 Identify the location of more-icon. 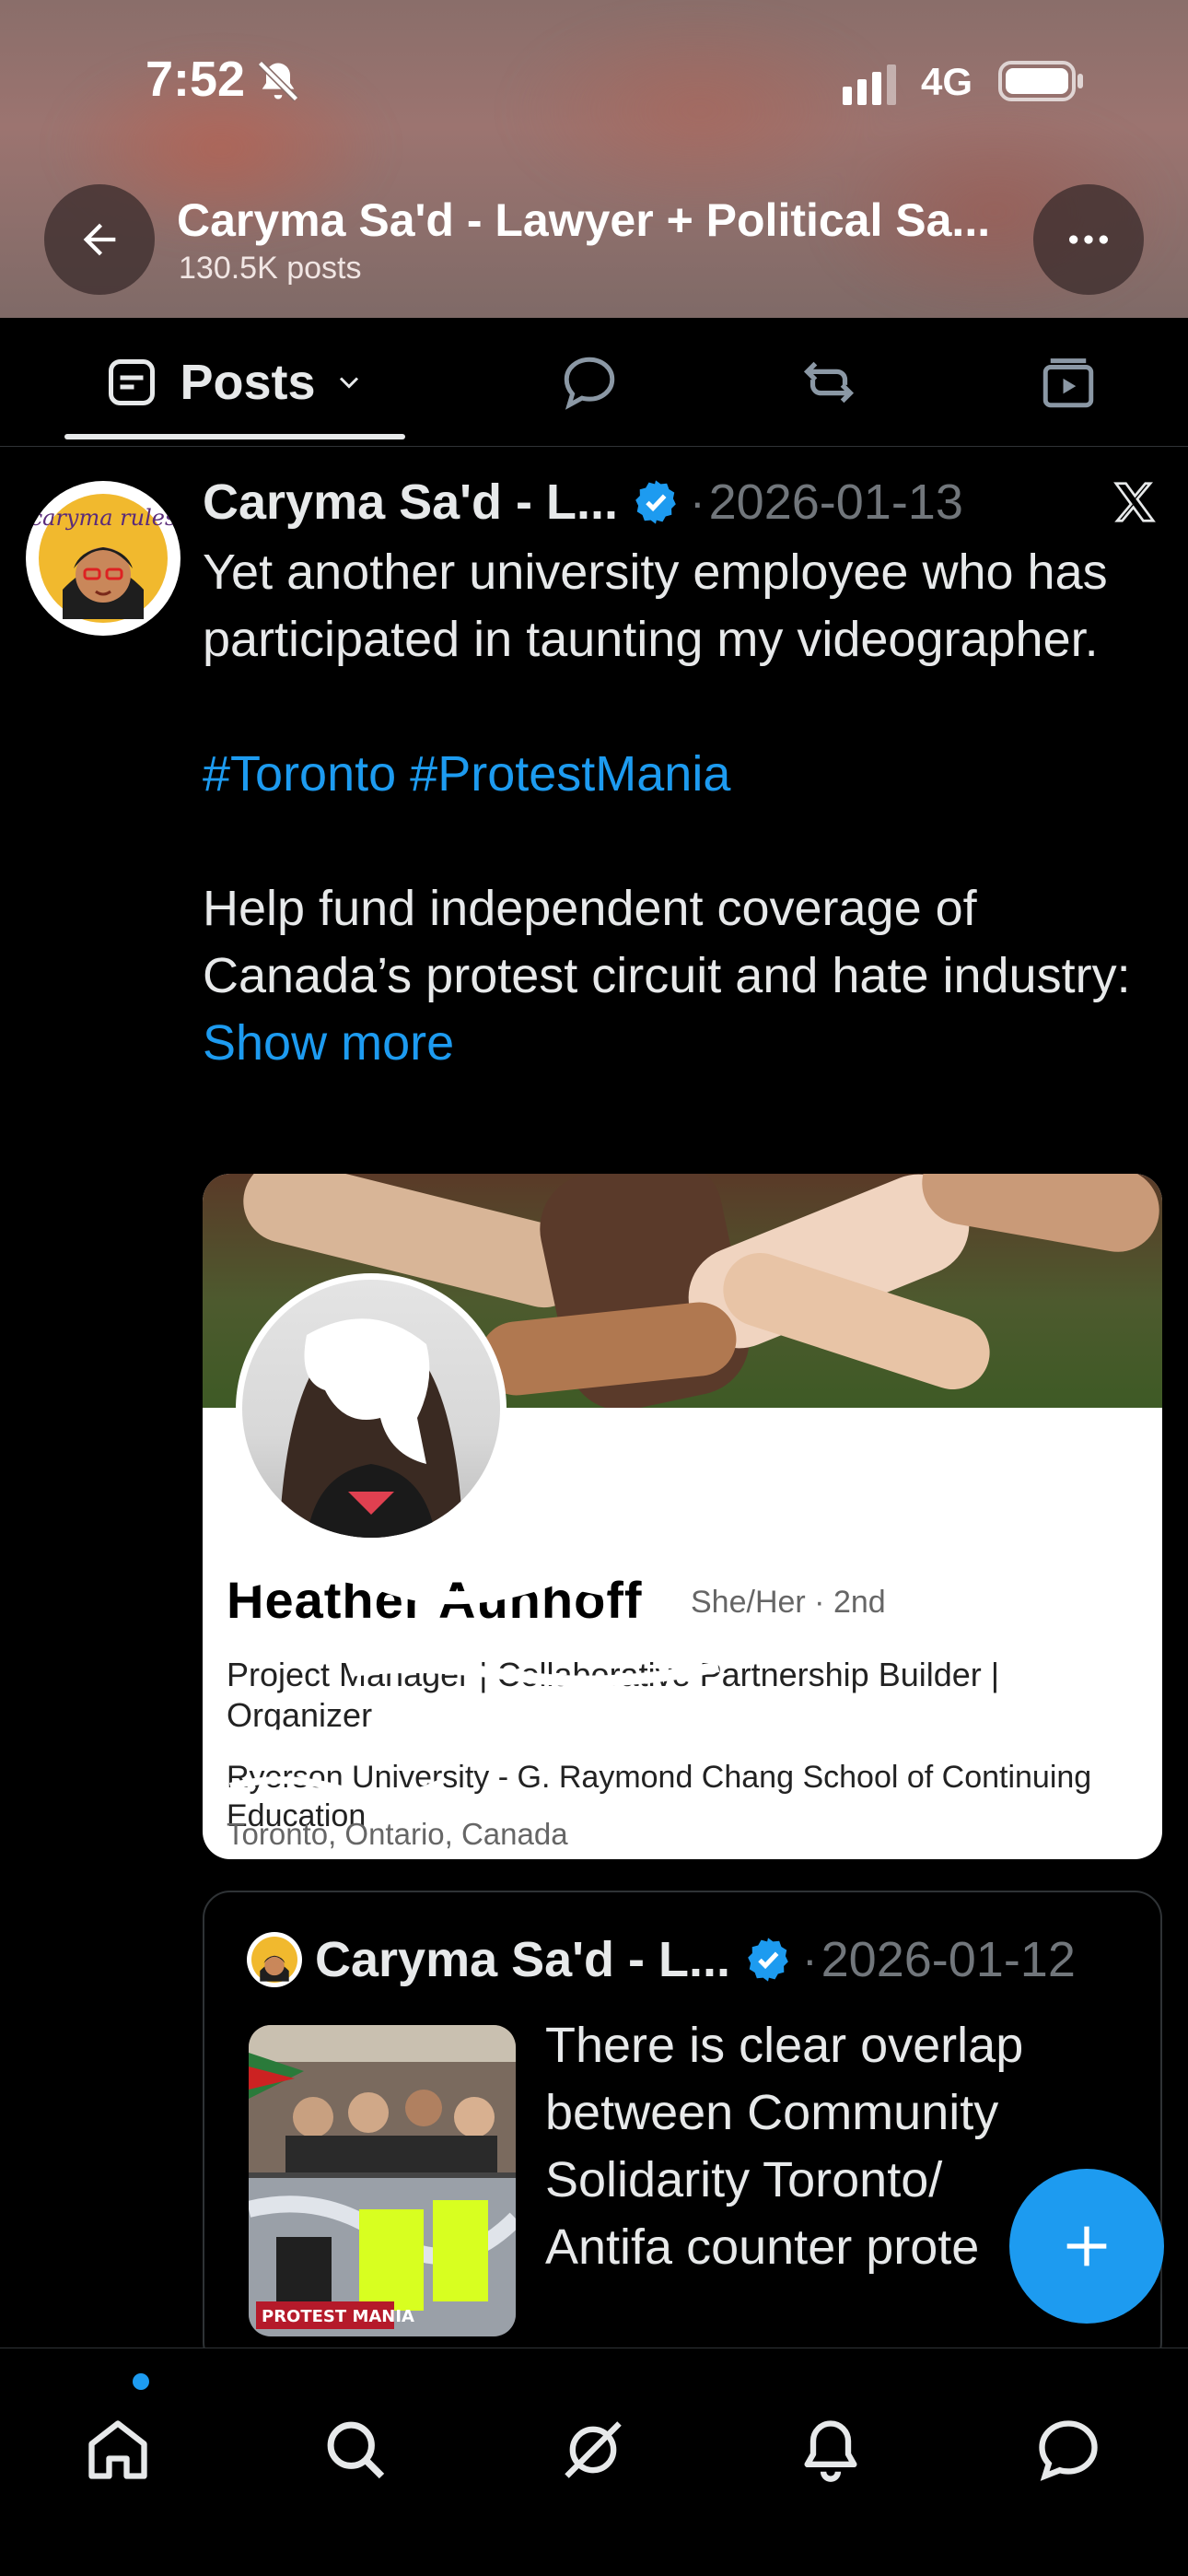
(1088, 239).